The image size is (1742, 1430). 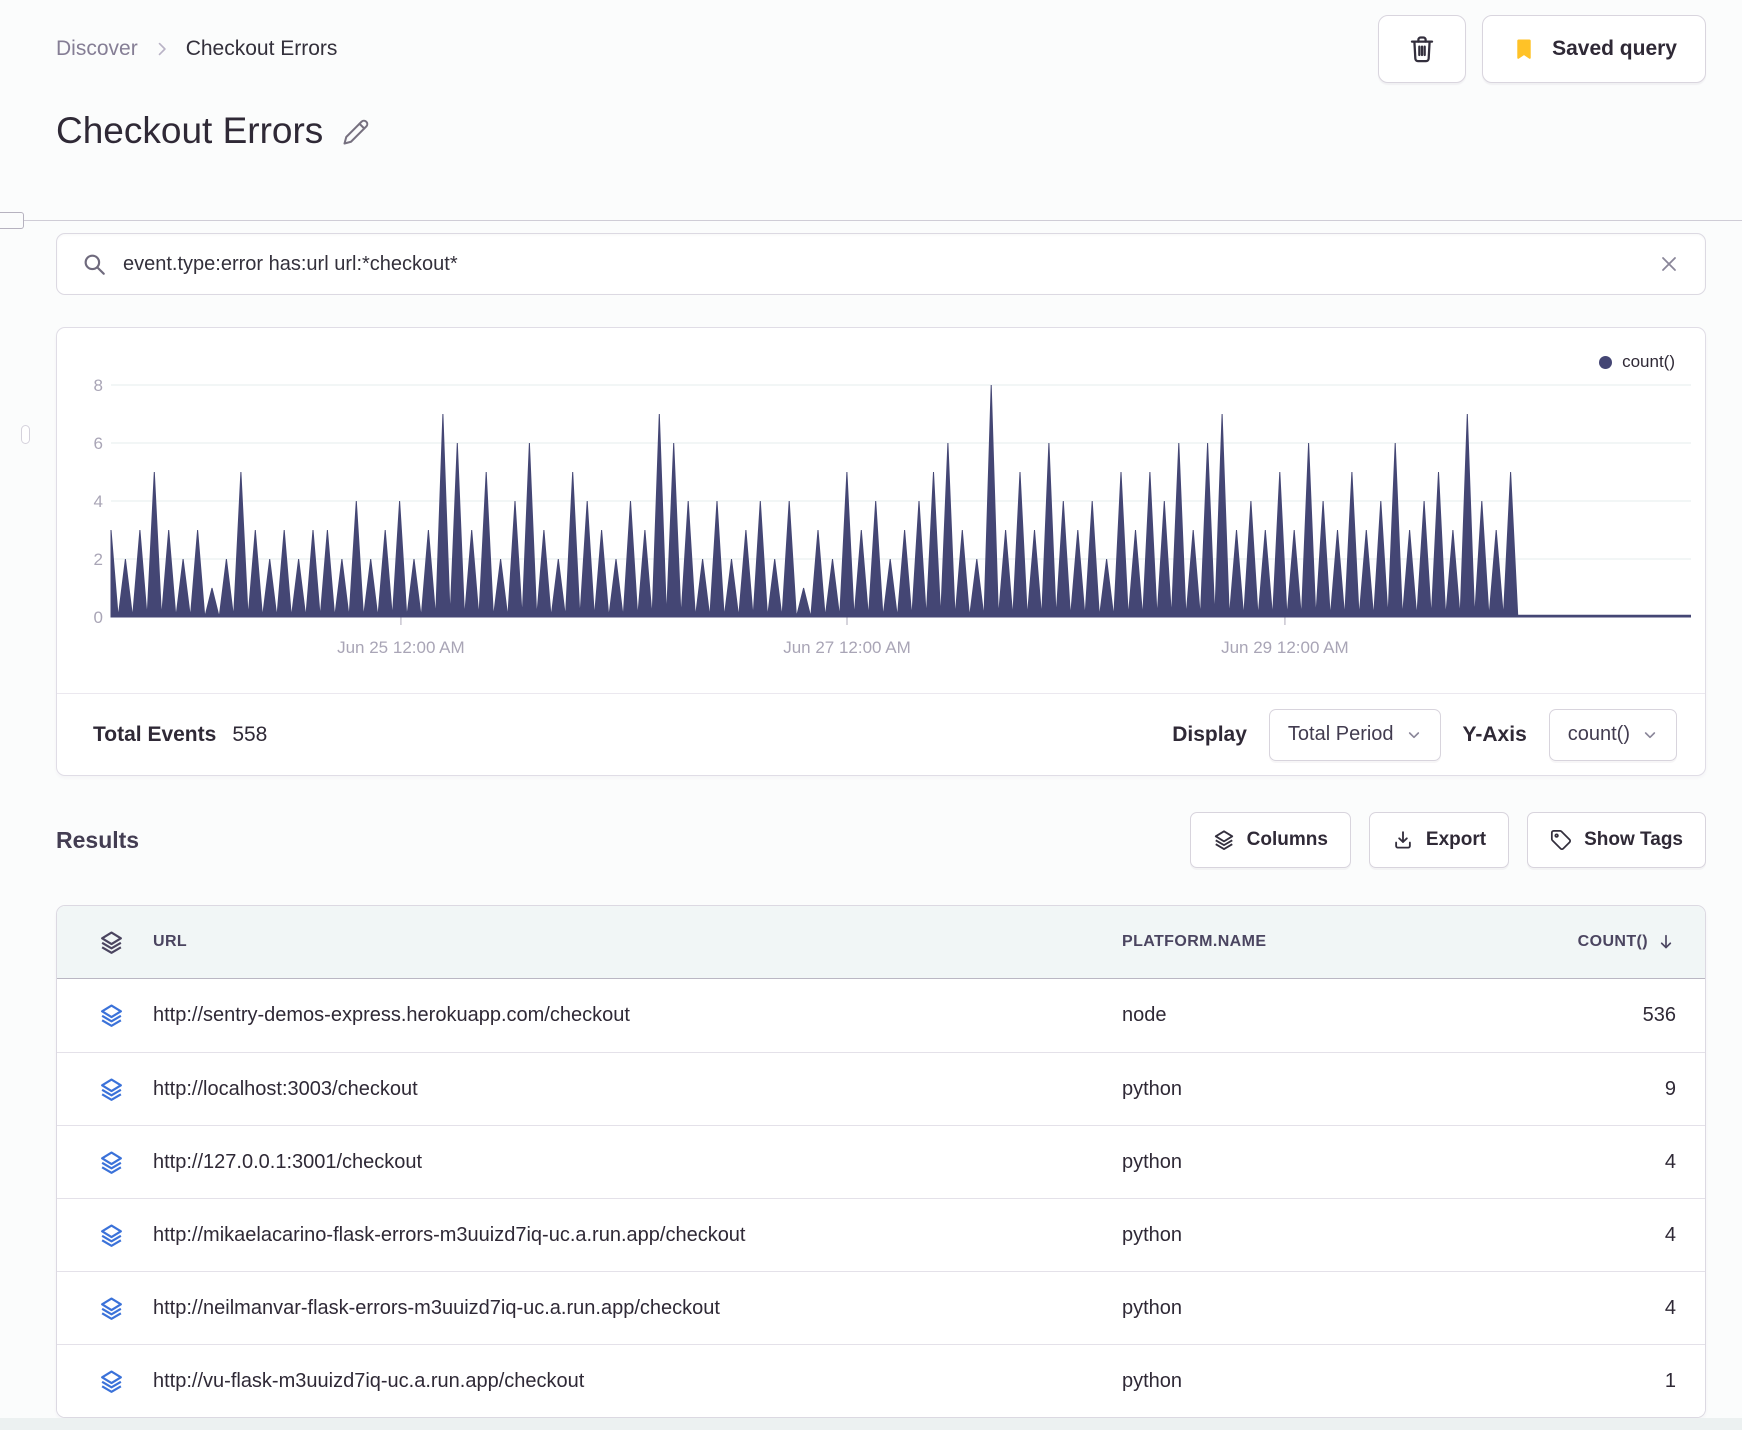 I want to click on close-icon, so click(x=1669, y=264).